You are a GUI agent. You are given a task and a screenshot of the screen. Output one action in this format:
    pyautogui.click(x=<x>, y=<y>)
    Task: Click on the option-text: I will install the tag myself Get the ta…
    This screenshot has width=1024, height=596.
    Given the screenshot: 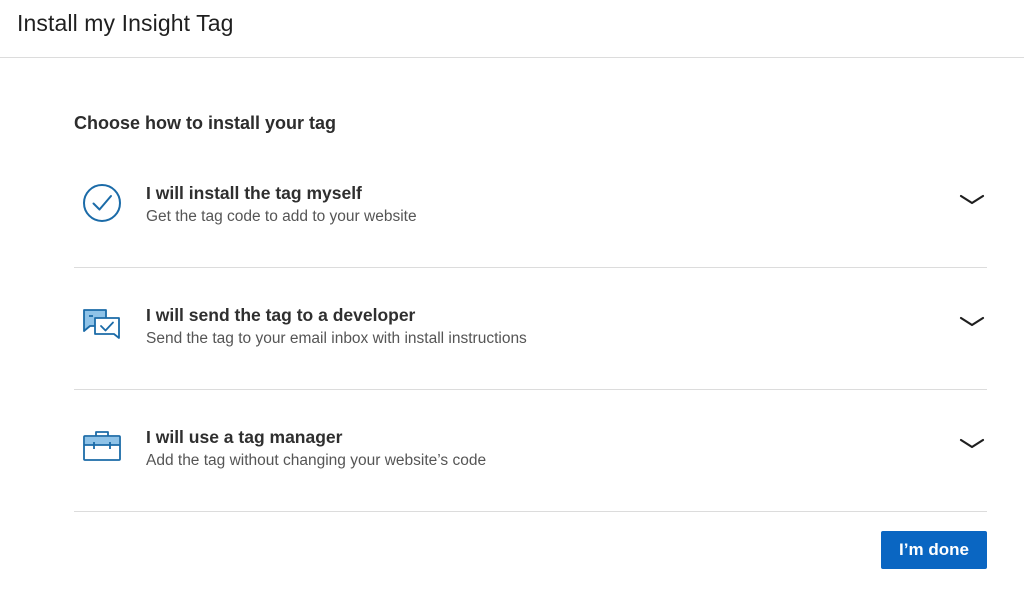 What is the action you would take?
    pyautogui.click(x=281, y=204)
    